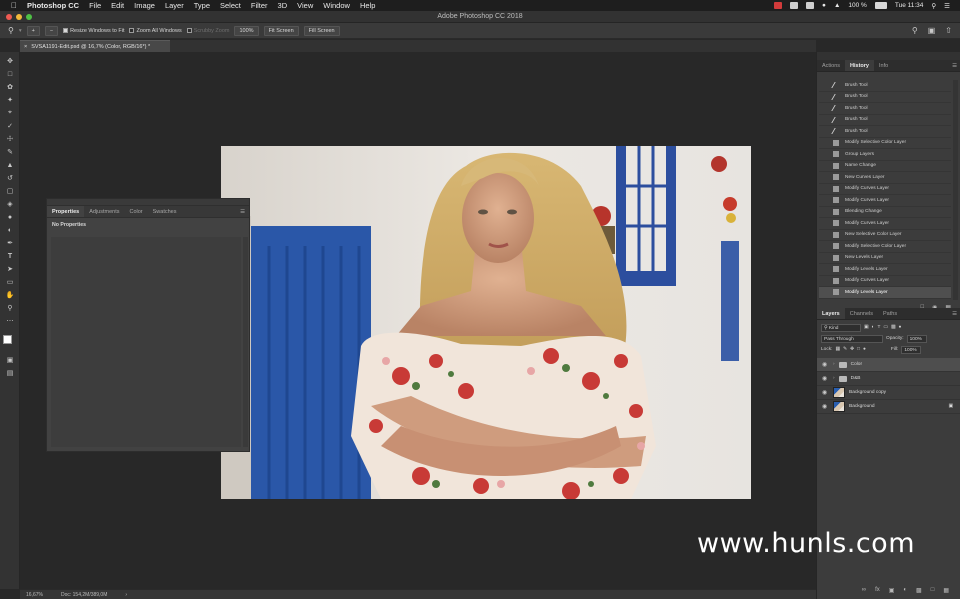 This screenshot has height=599, width=960. Describe the element at coordinates (10, 165) in the screenshot. I see `clone-stamp-tool-icon: ▲` at that location.